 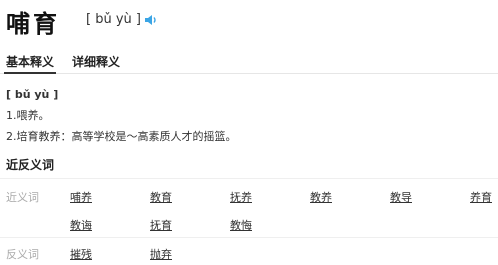 What do you see at coordinates (249, 60) in the screenshot?
I see `definition-tabs: 基本释义 详细释义` at bounding box center [249, 60].